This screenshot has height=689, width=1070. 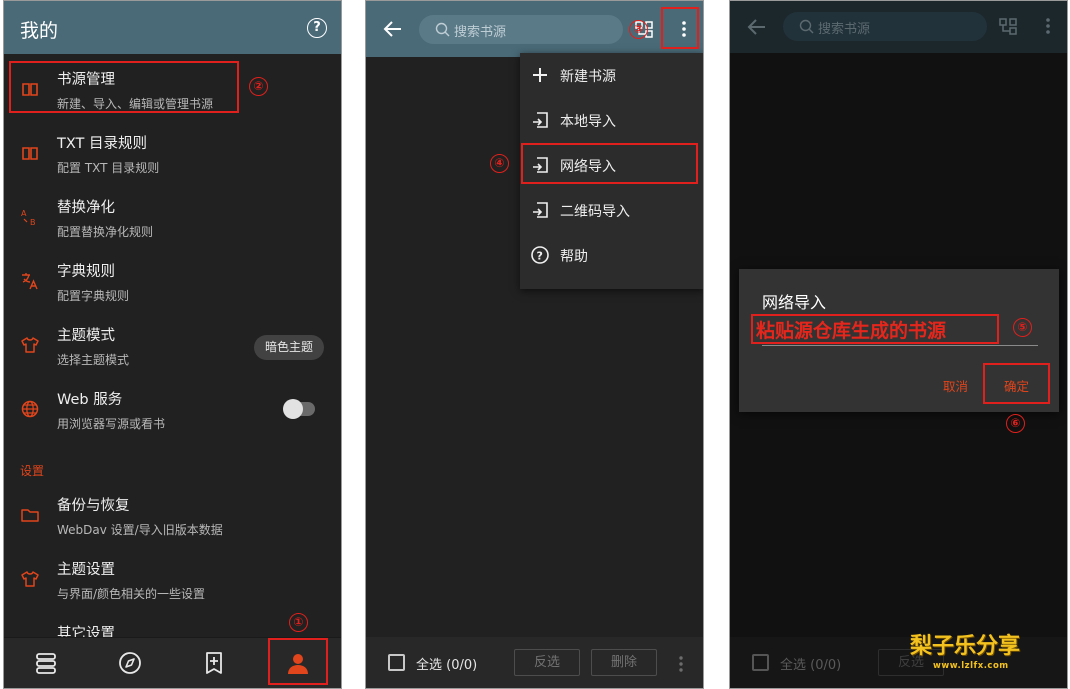 I want to click on menu-label: 帮助, so click(x=574, y=257).